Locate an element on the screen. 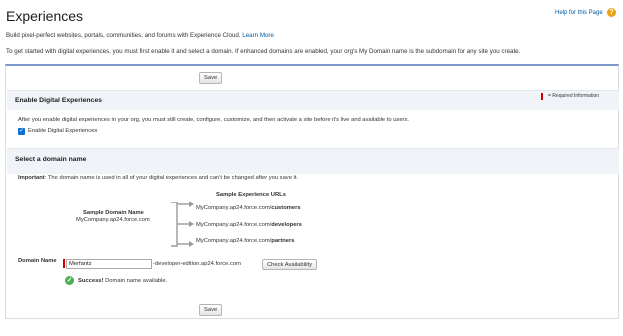 The image size is (623, 336). sample-url-partners: MyCompany.ap24.force.com/partners is located at coordinates (245, 241).